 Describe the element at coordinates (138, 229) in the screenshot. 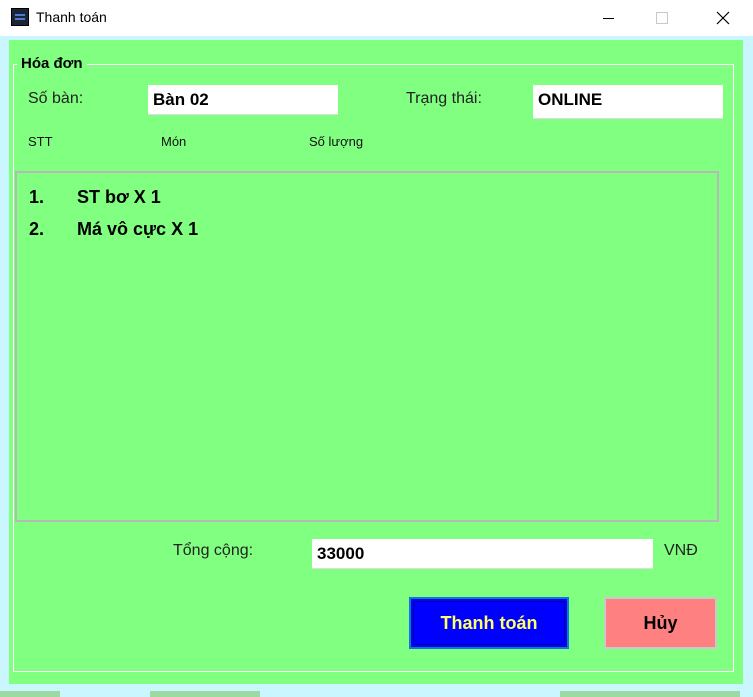

I see `list-item-text: Má vô cực X 1` at that location.